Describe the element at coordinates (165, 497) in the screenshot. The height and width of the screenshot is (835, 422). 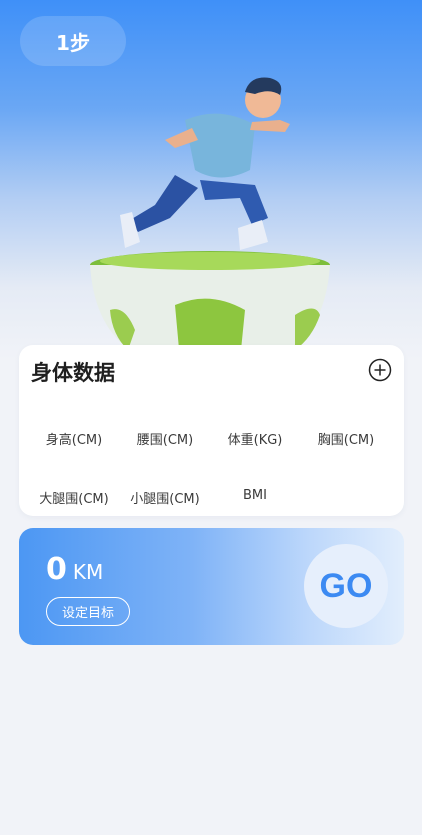
I see `metric-calf: 小腿围(CM)` at that location.